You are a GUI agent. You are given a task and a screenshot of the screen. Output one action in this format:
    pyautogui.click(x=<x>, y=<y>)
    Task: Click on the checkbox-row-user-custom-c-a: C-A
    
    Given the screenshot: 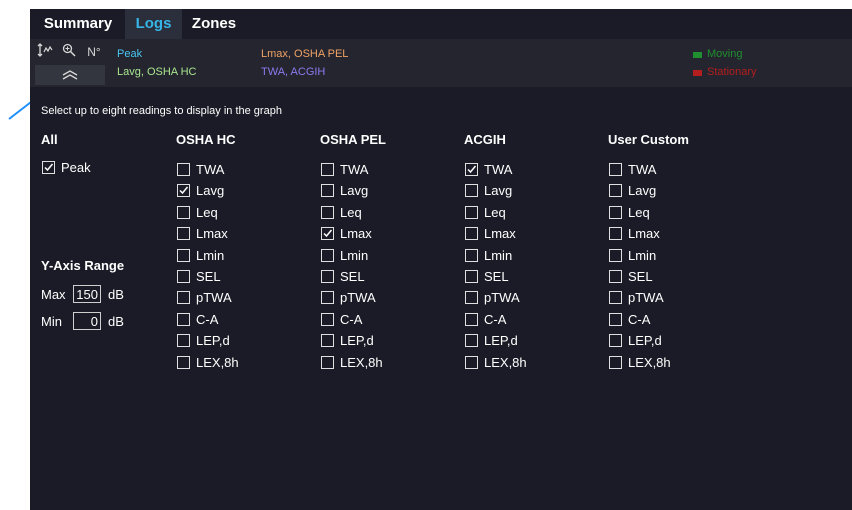 What is the action you would take?
    pyautogui.click(x=654, y=321)
    